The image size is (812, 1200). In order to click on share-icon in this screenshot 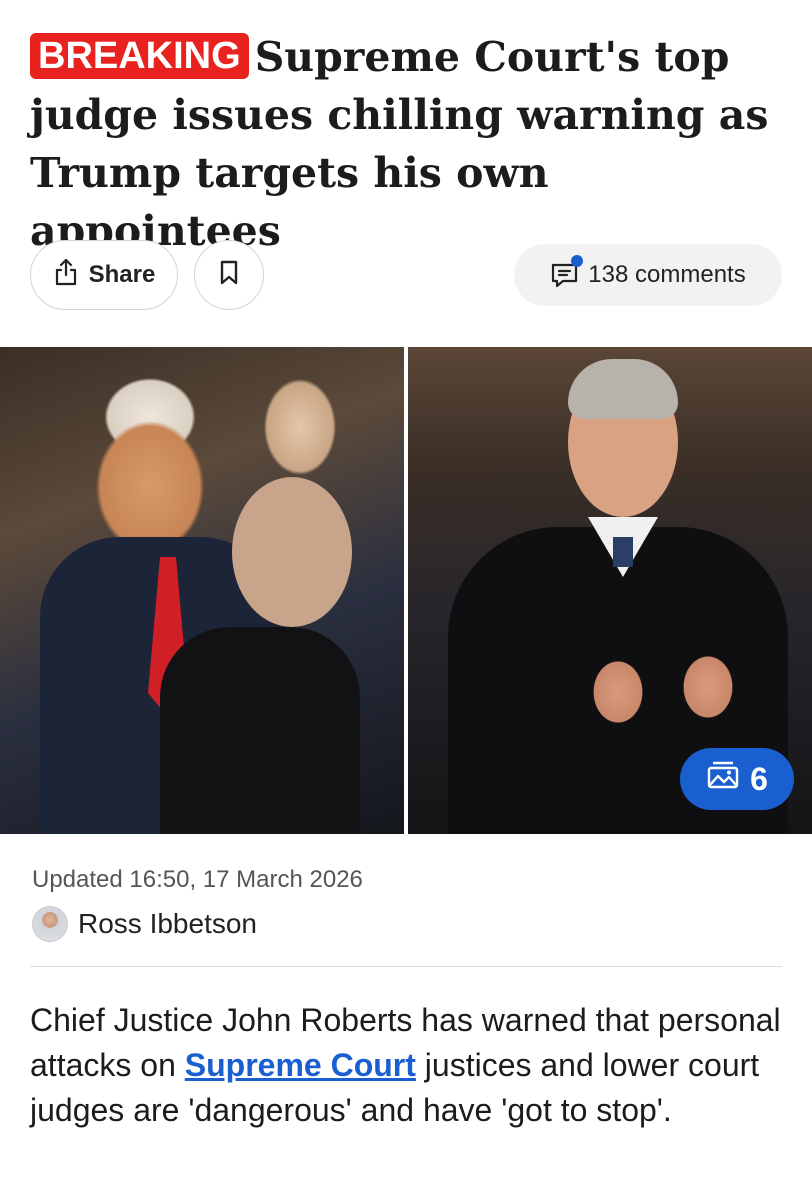, I will do `click(66, 275)`.